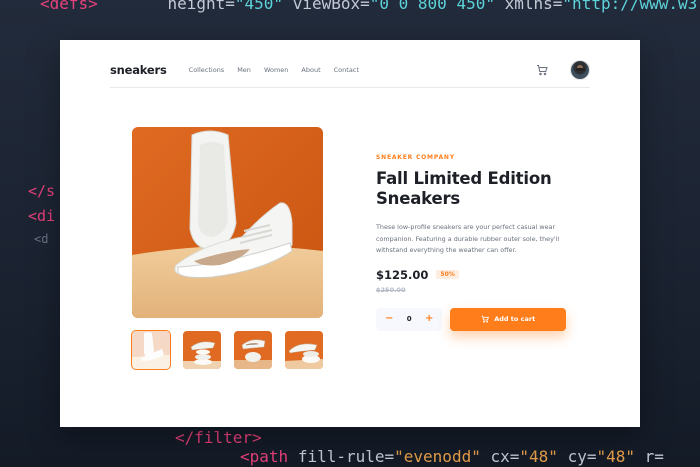  I want to click on code-token: xmlns=, so click(533, 6).